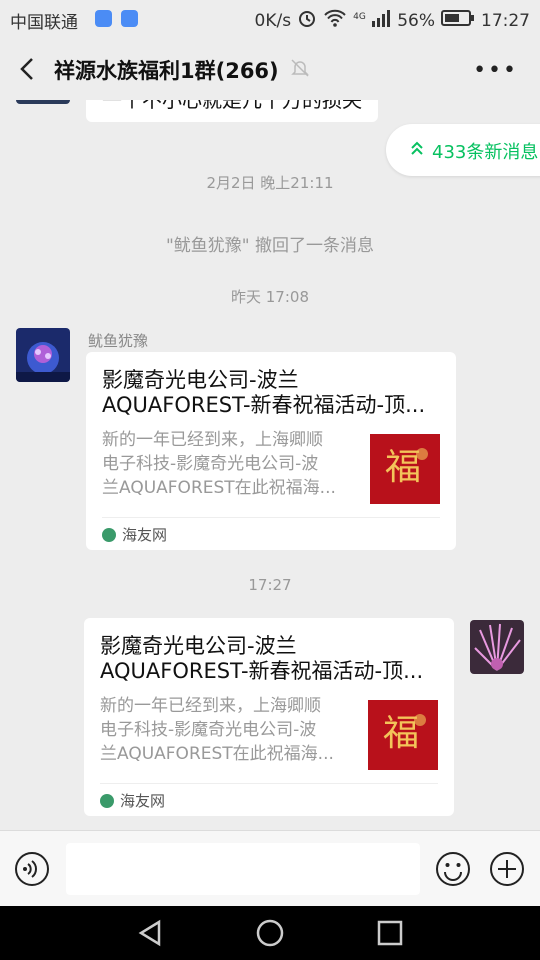 The height and width of the screenshot is (960, 540). Describe the element at coordinates (243, 869) in the screenshot. I see `message-input` at that location.